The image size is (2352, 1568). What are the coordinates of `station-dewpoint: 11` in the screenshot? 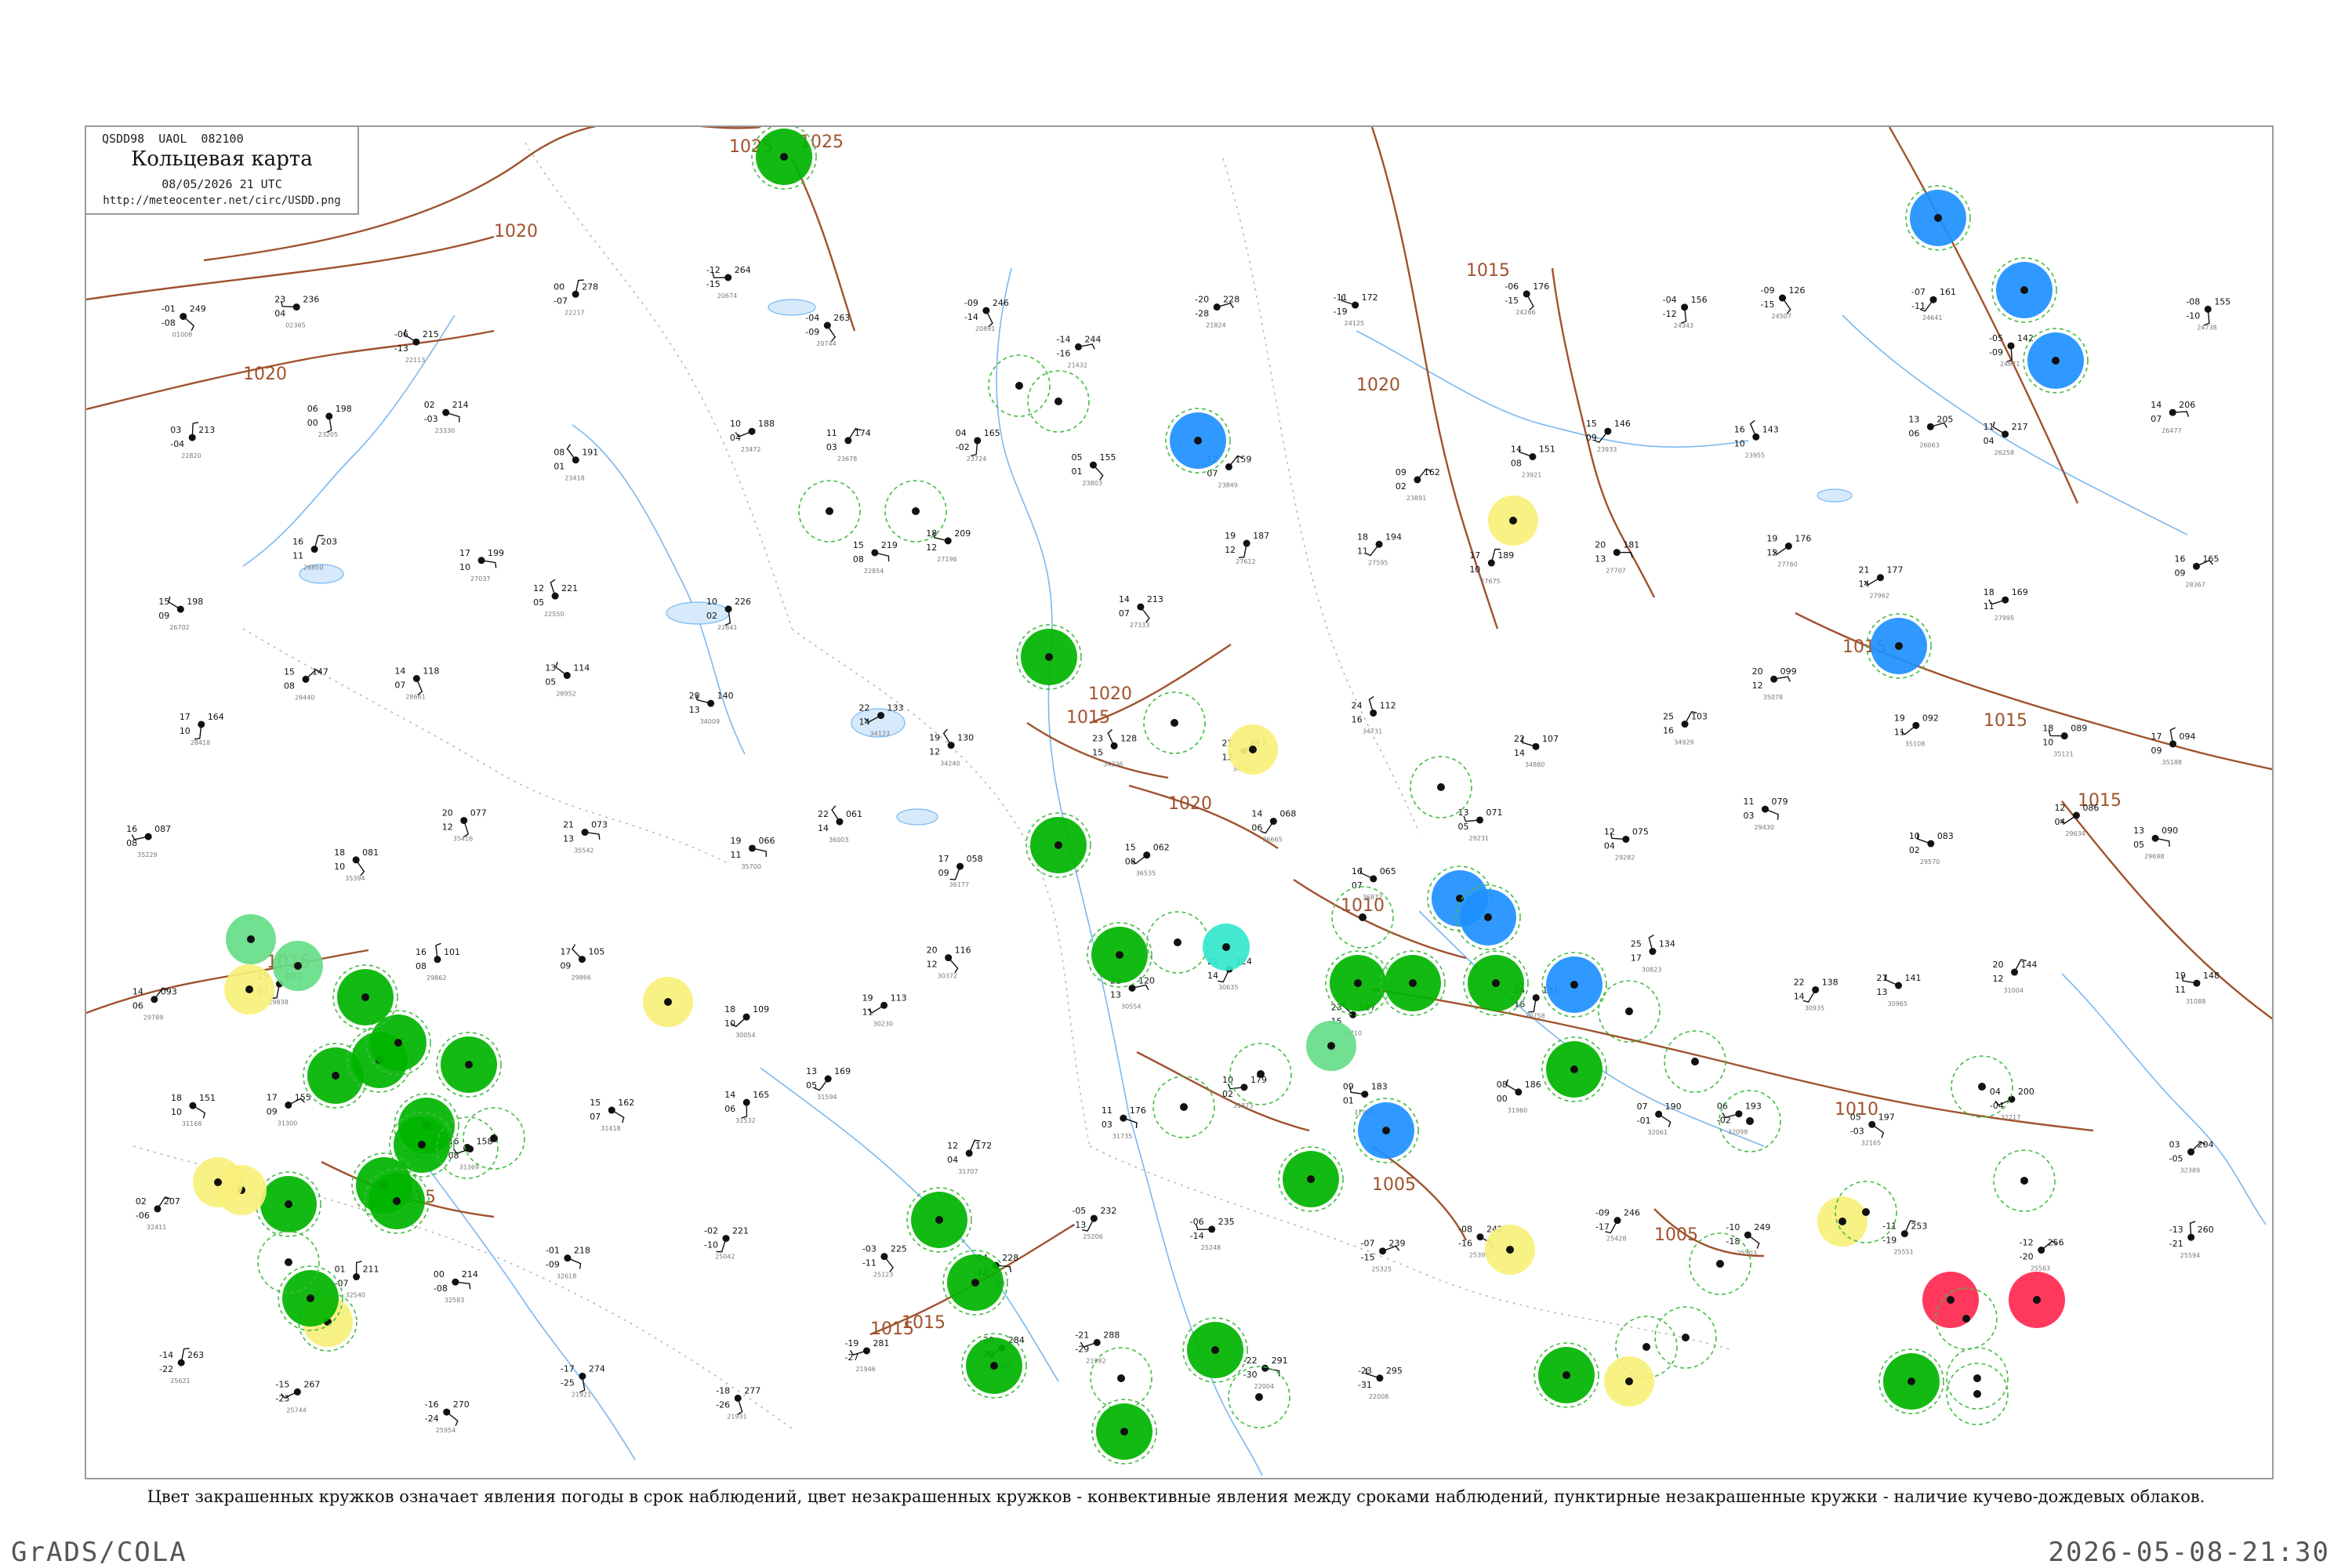 It's located at (1989, 606).